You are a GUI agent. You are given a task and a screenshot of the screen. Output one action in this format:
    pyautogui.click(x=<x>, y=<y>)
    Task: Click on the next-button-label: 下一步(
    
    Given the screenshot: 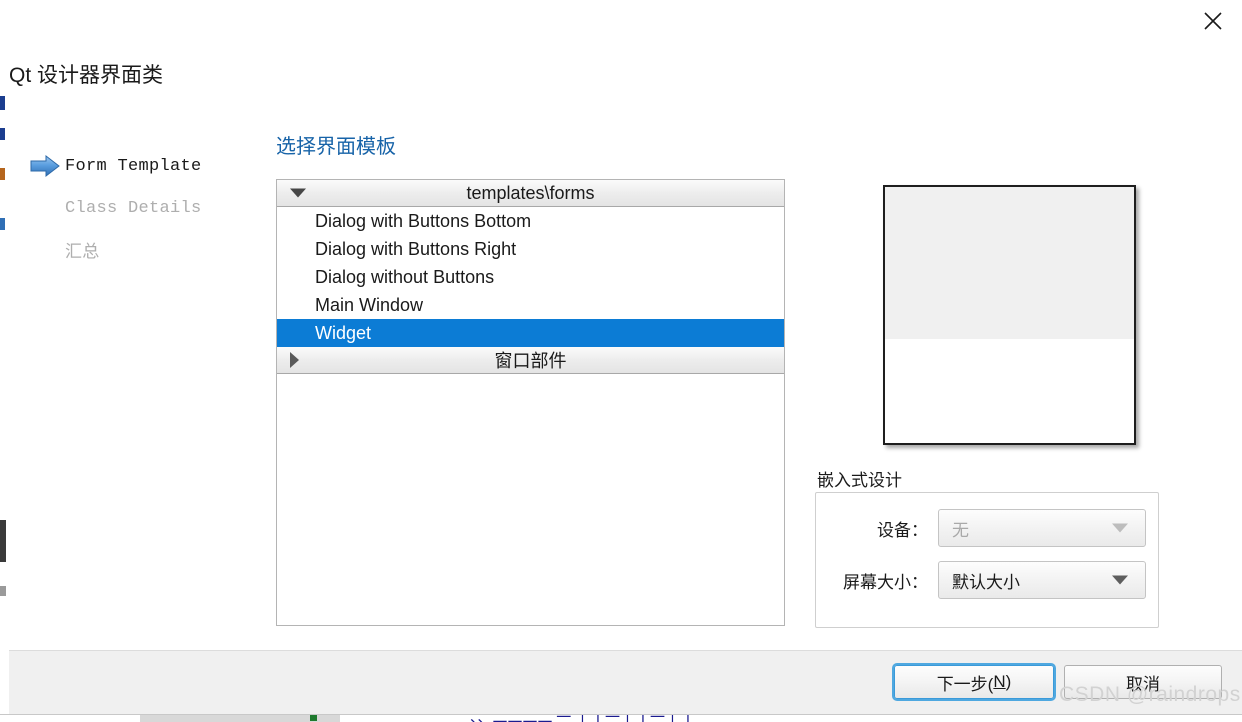 What is the action you would take?
    pyautogui.click(x=965, y=684)
    